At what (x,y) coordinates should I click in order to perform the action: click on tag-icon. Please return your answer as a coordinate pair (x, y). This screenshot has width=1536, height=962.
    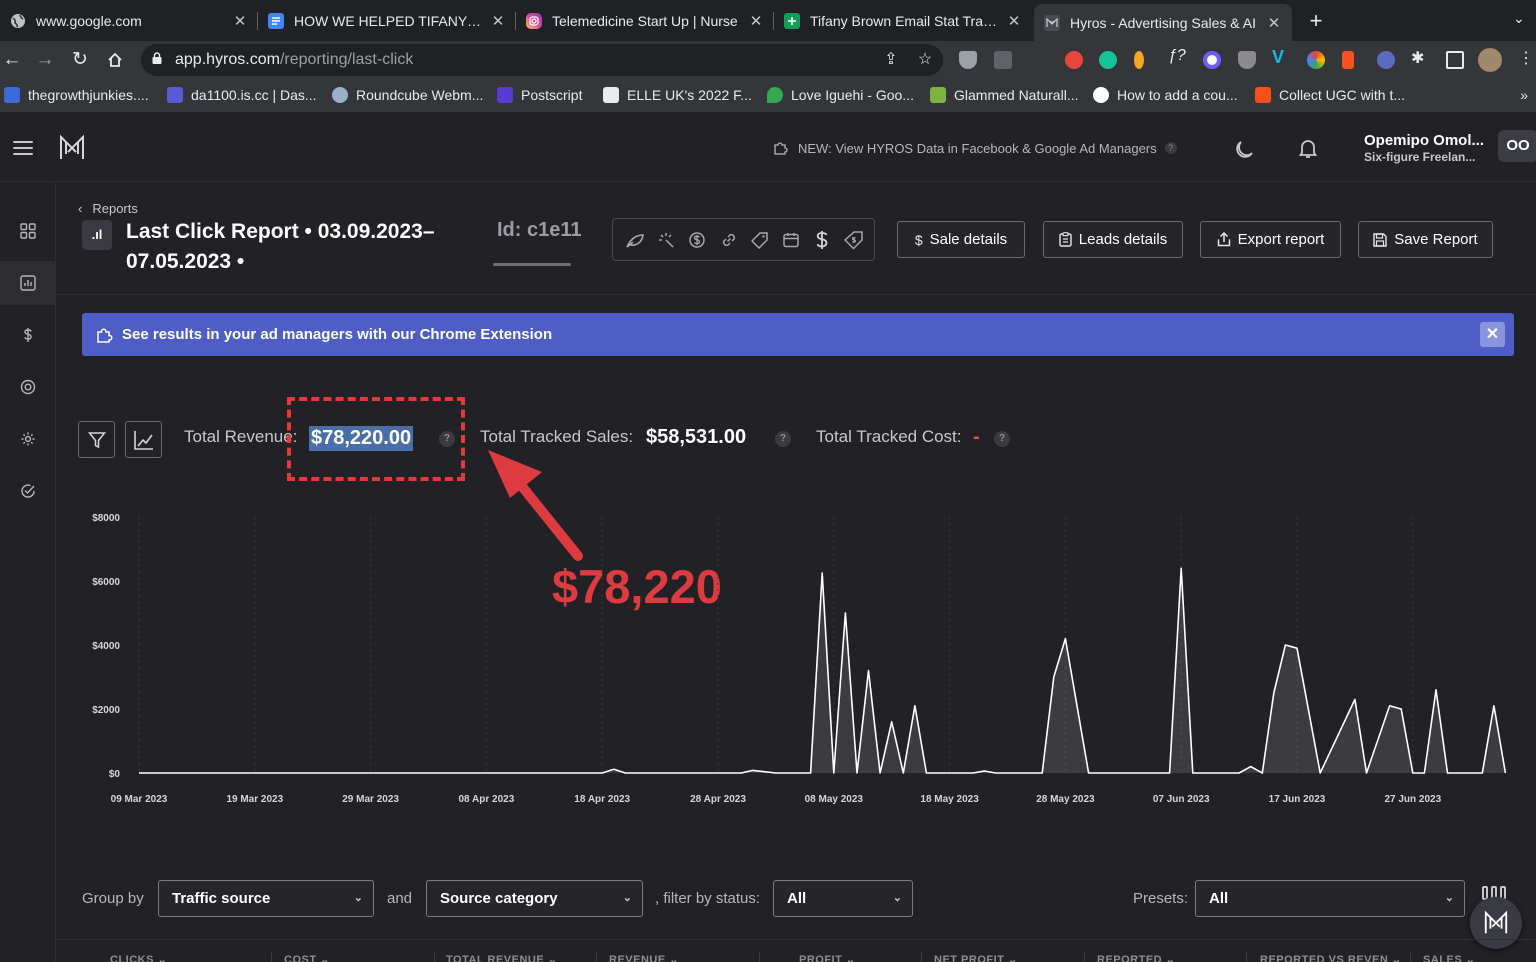
    Looking at the image, I should click on (759, 240).